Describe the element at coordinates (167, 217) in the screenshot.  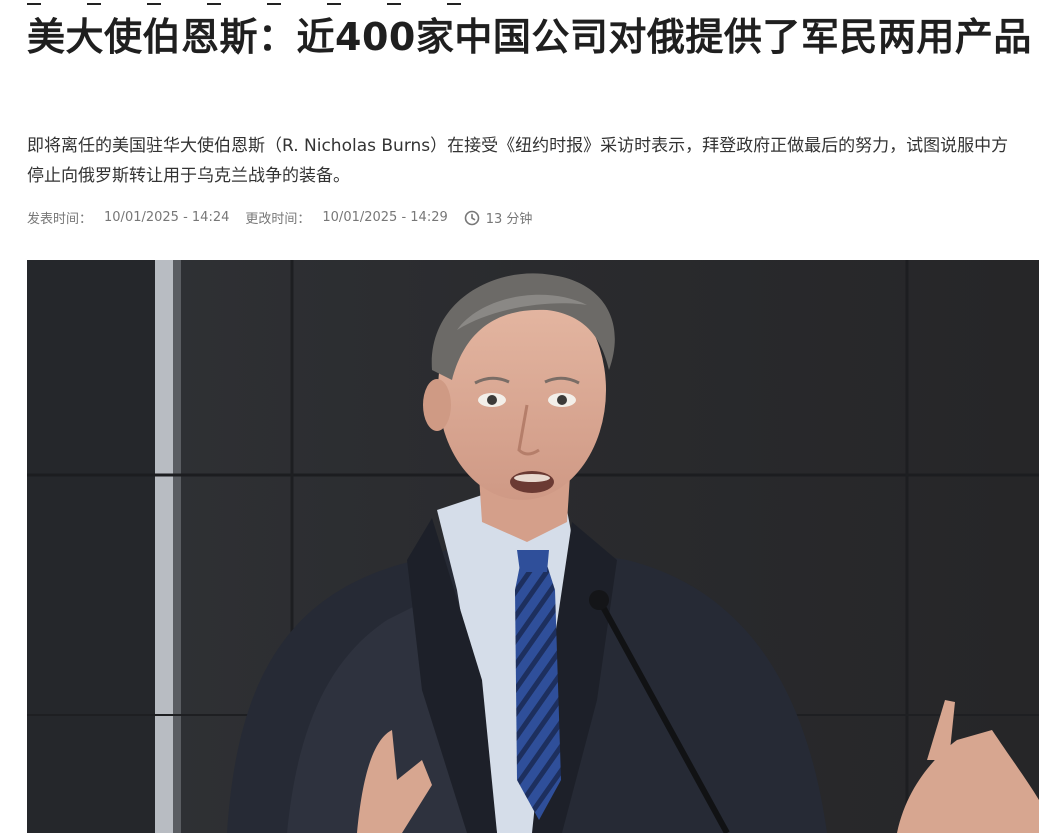
I see `published-time: 10/01/2025 - 14:24` at that location.